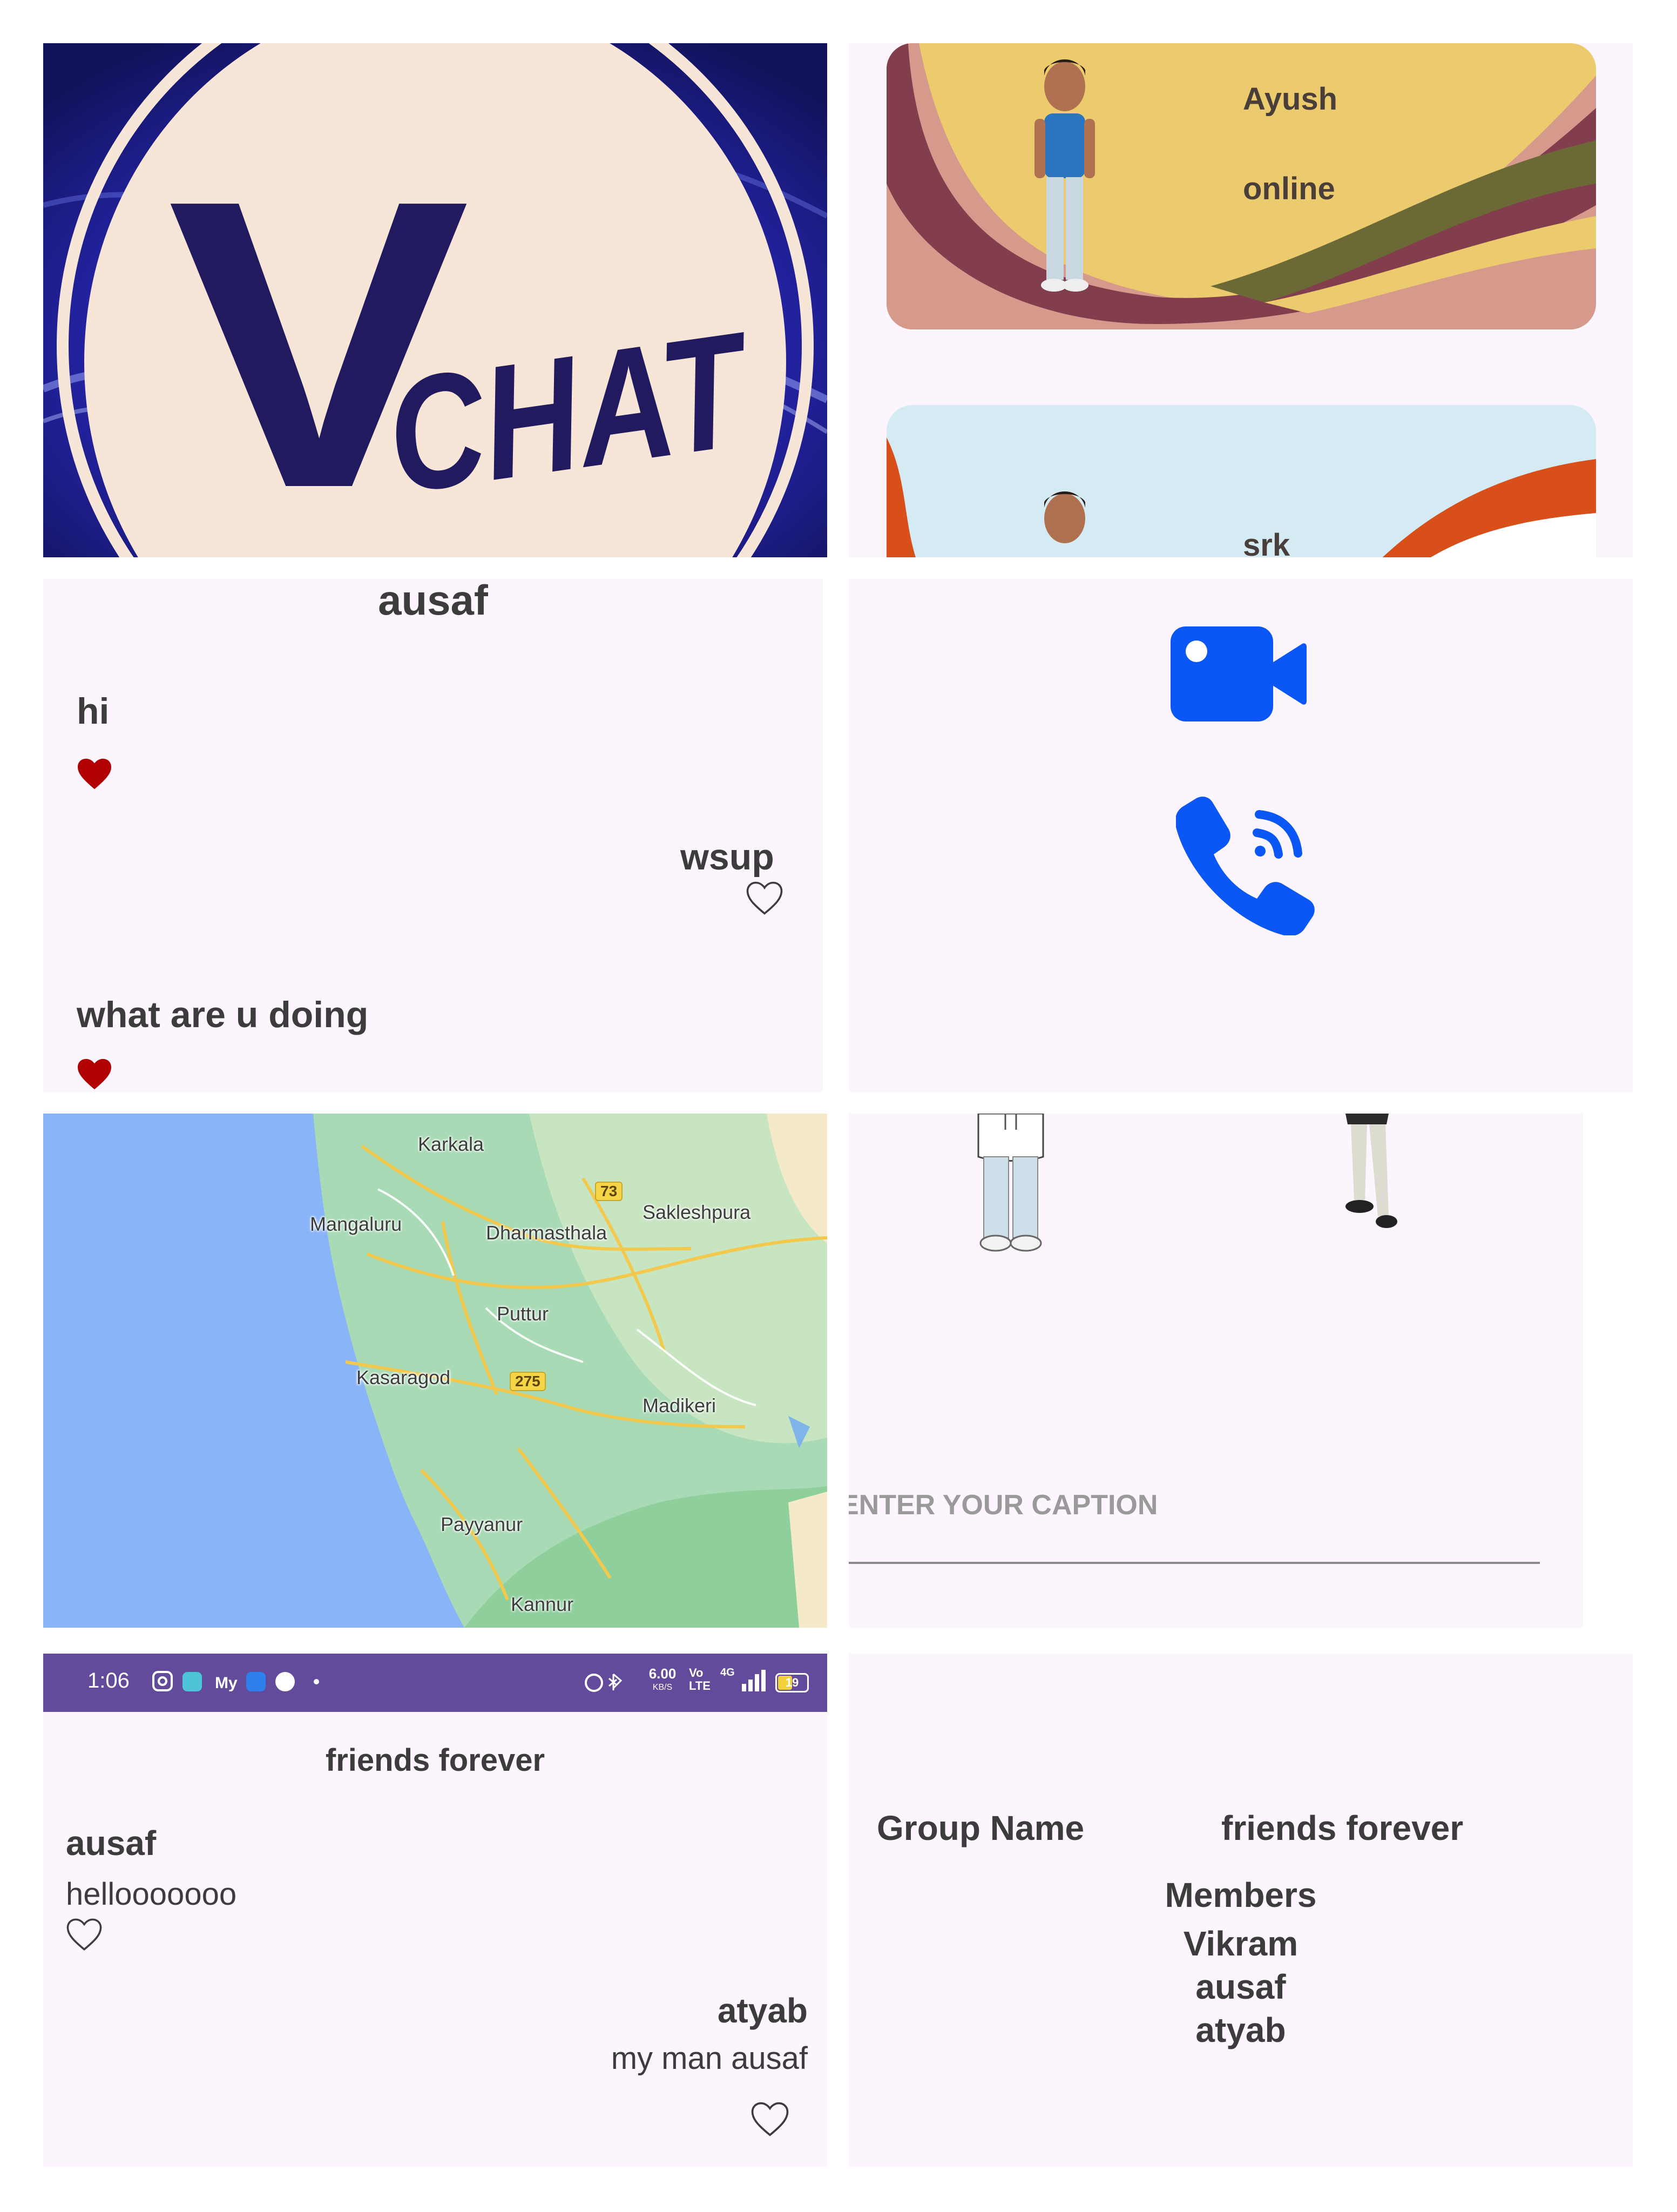 This screenshot has width=1677, height=2212. I want to click on map-place-label: Sakleshpura, so click(697, 1212).